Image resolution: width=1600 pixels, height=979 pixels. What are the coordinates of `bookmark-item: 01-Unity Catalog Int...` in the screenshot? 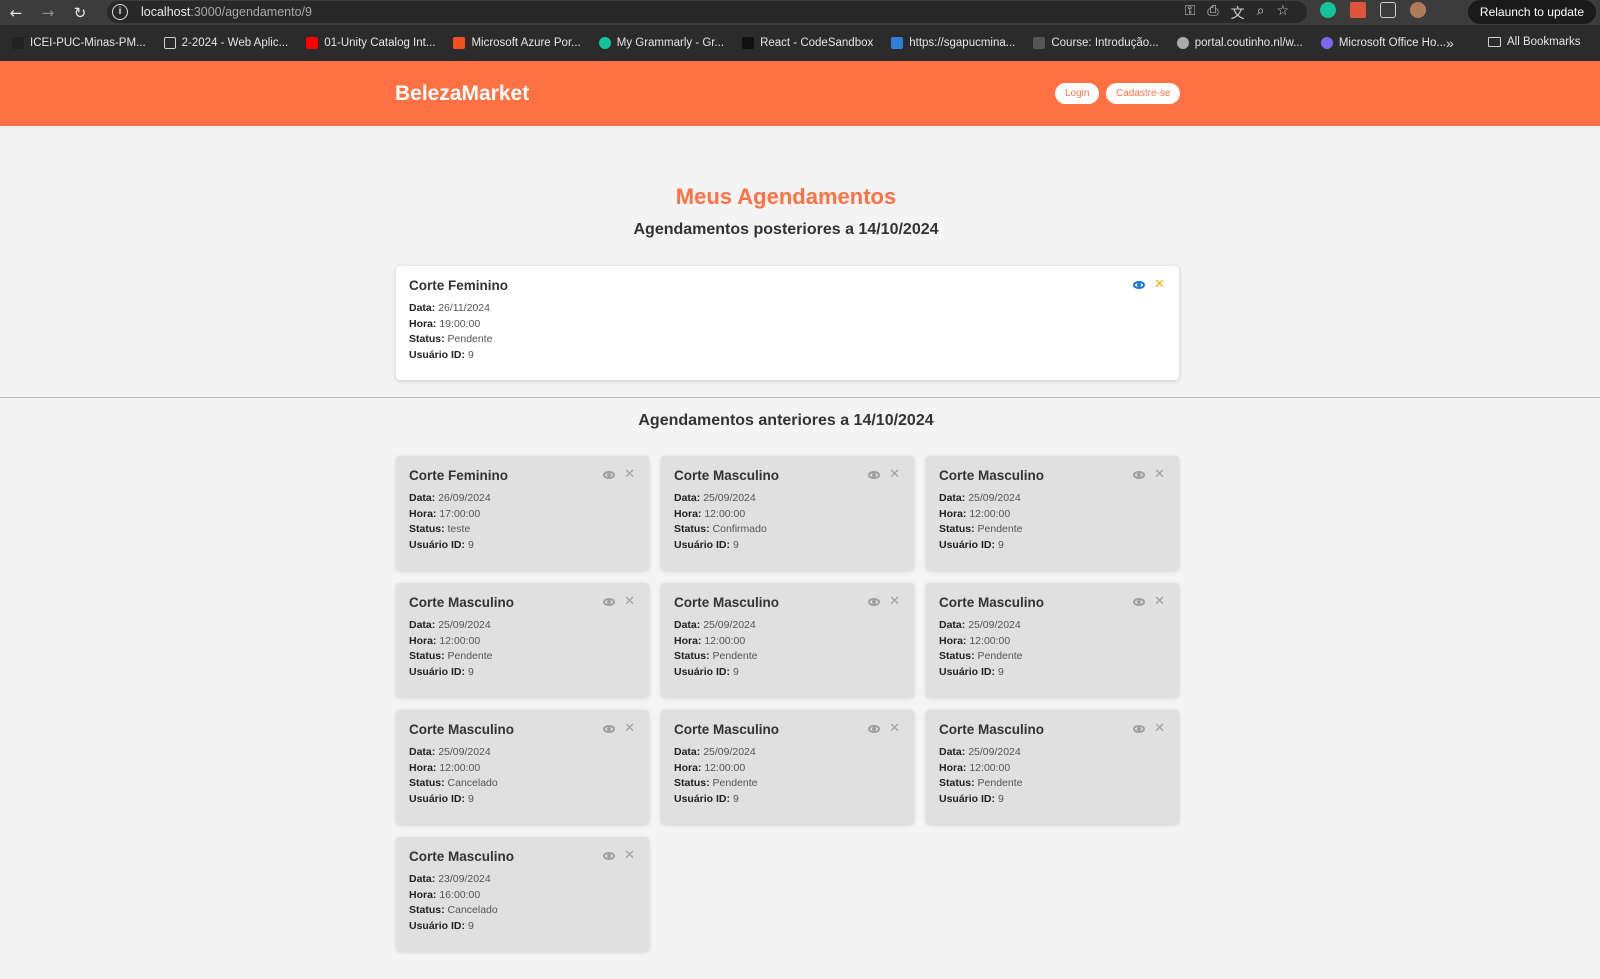 It's located at (370, 43).